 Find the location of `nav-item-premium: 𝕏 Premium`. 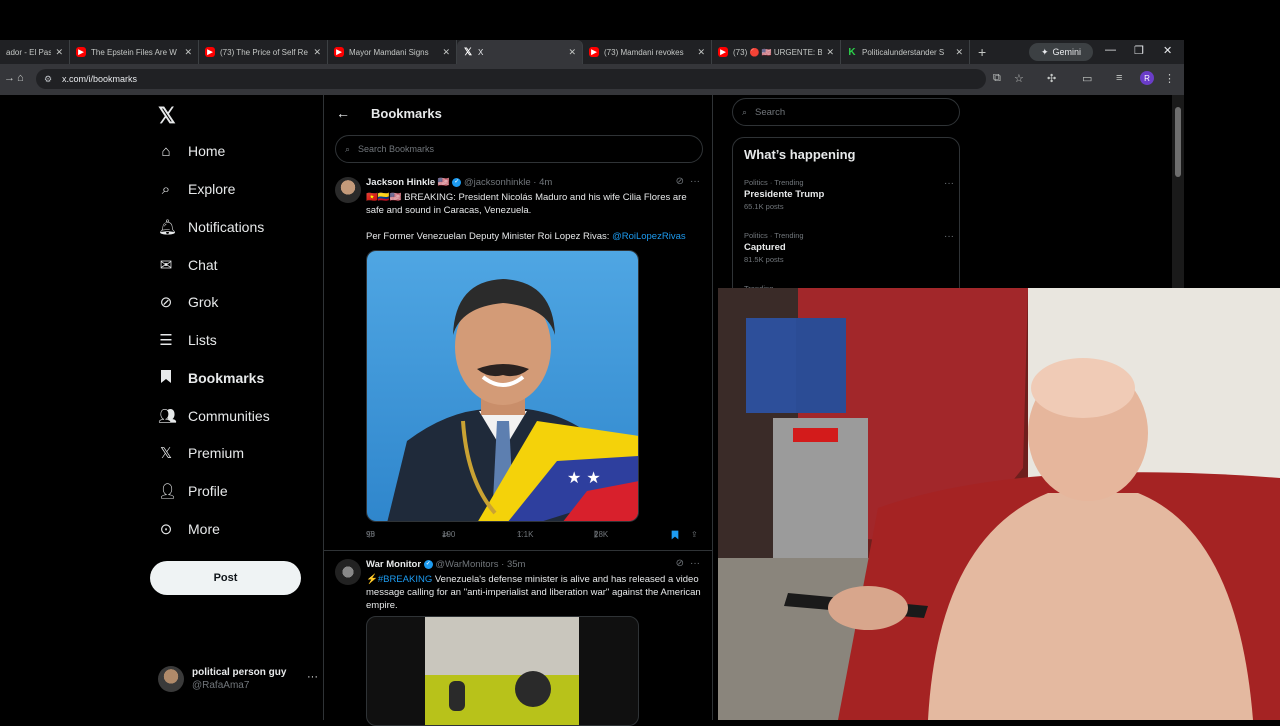

nav-item-premium: 𝕏 Premium is located at coordinates (201, 453).